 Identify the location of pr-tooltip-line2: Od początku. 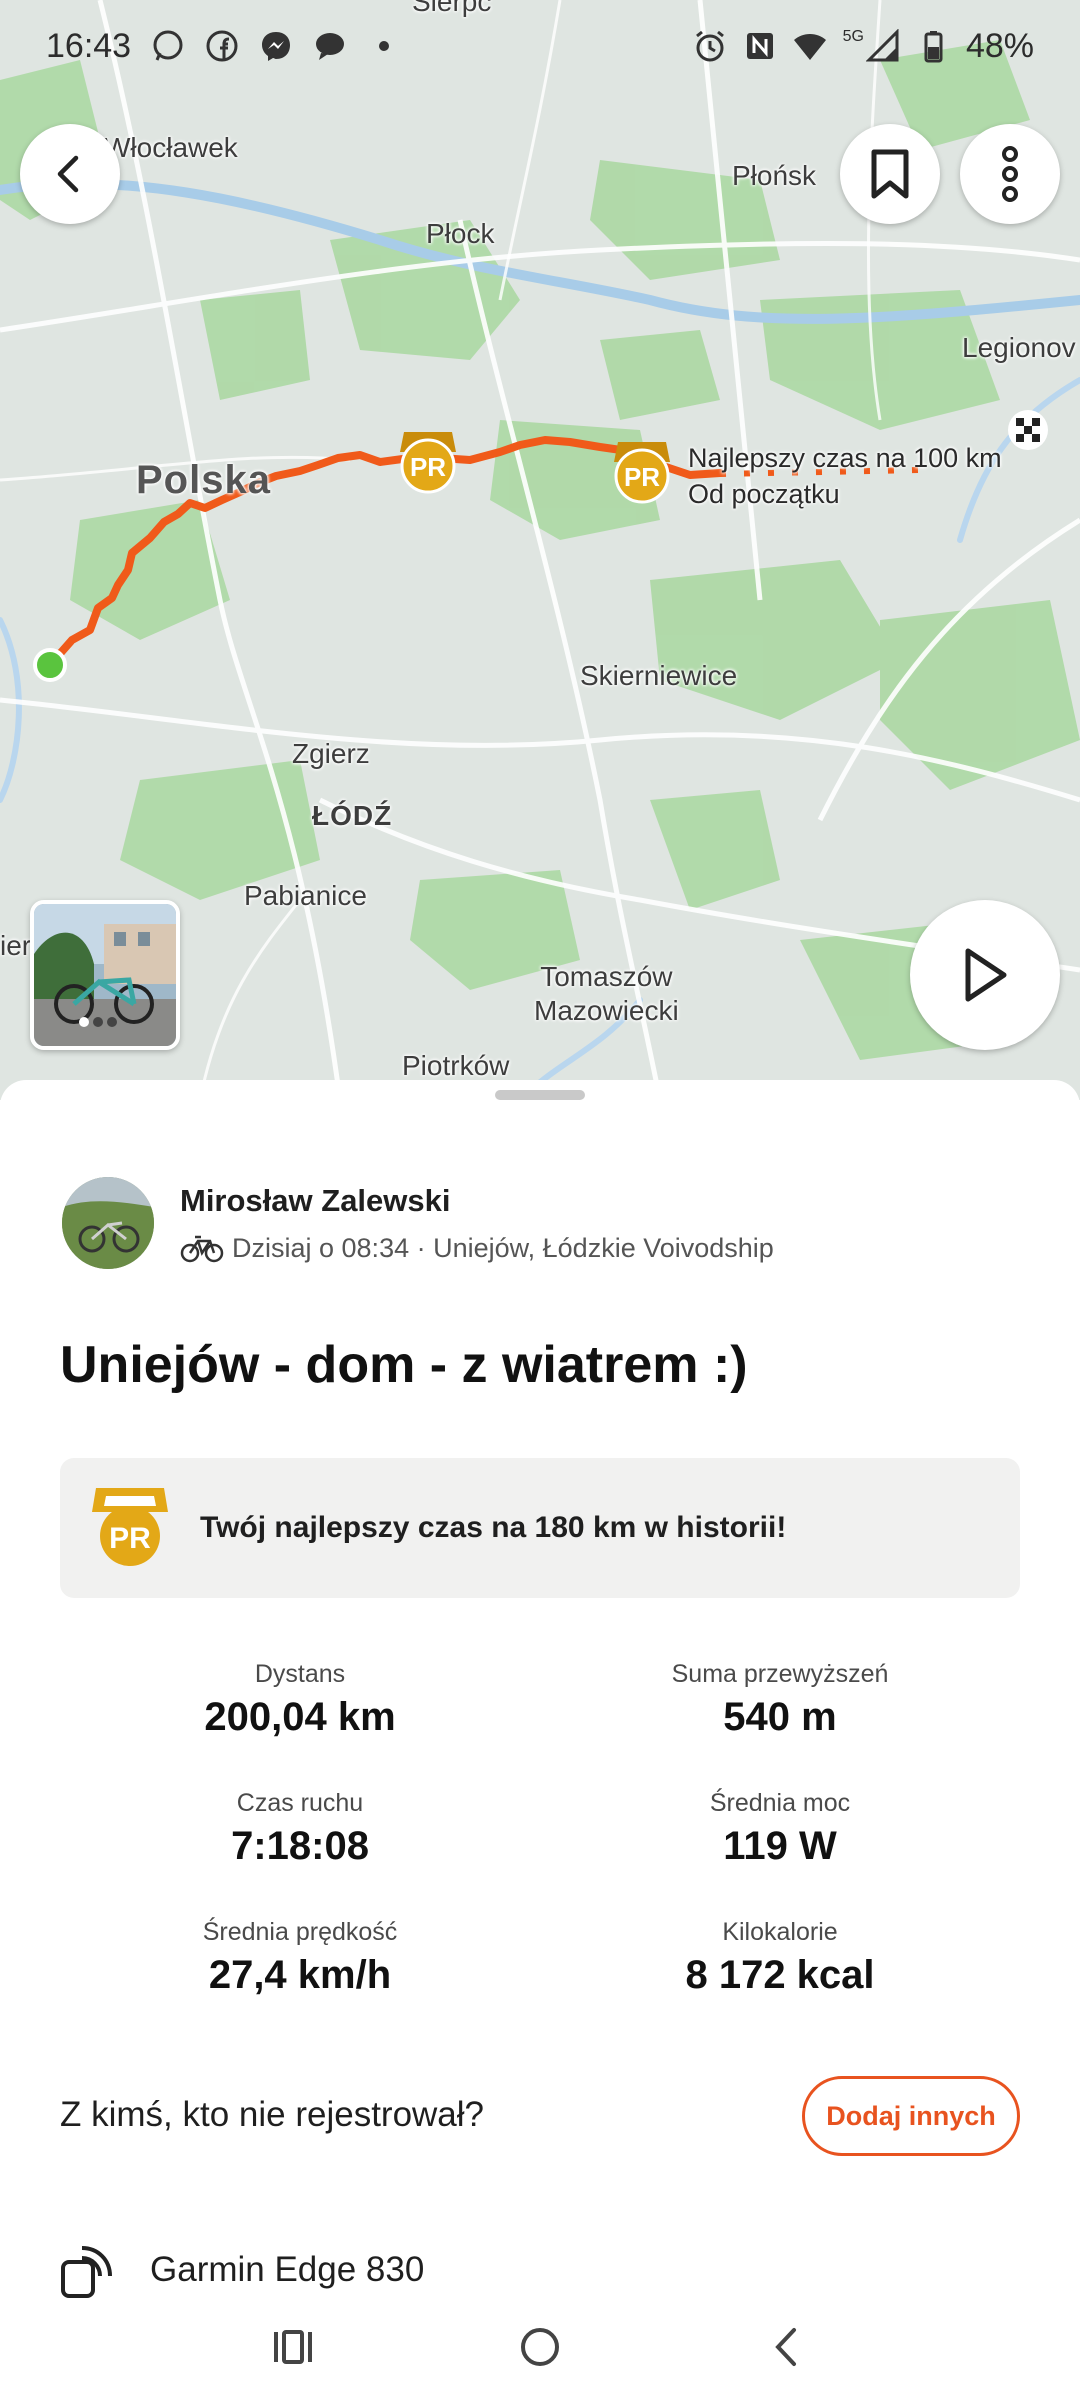
(764, 494).